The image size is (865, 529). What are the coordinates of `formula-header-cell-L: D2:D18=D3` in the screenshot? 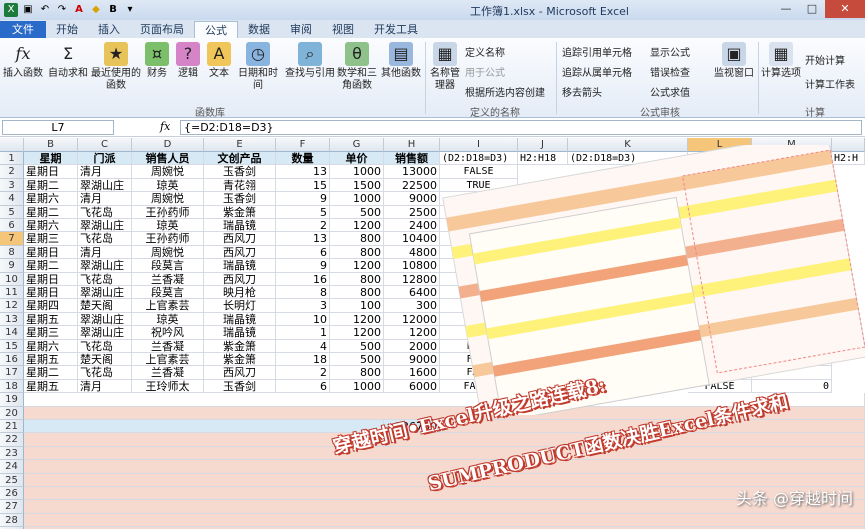 It's located at (720, 159).